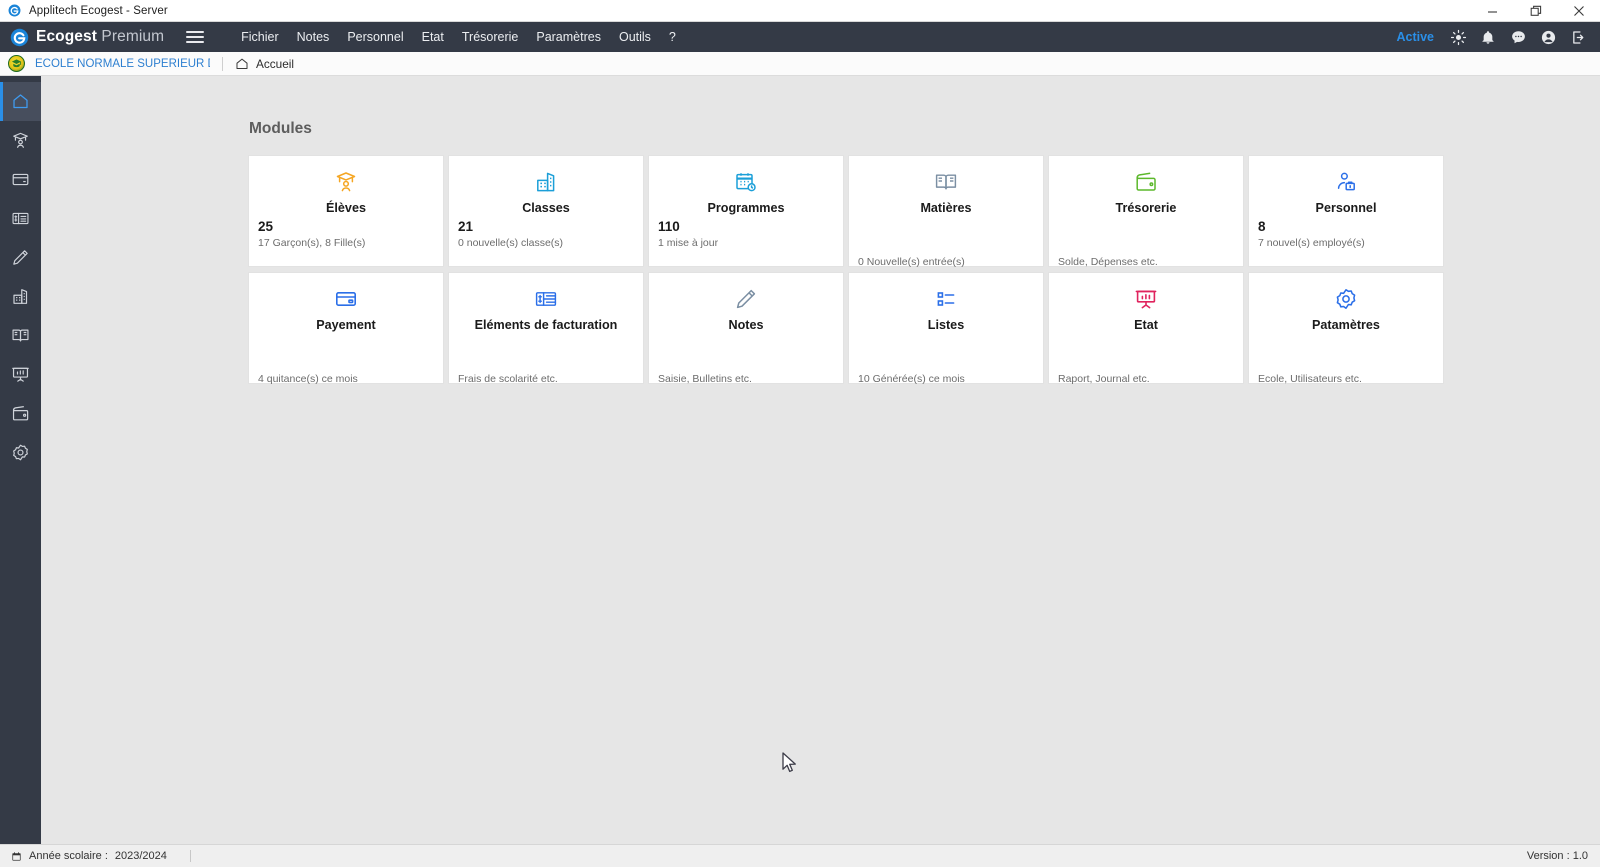 This screenshot has width=1600, height=867. I want to click on card-listes: Listes 10 Générée(s) ce mois, so click(946, 328).